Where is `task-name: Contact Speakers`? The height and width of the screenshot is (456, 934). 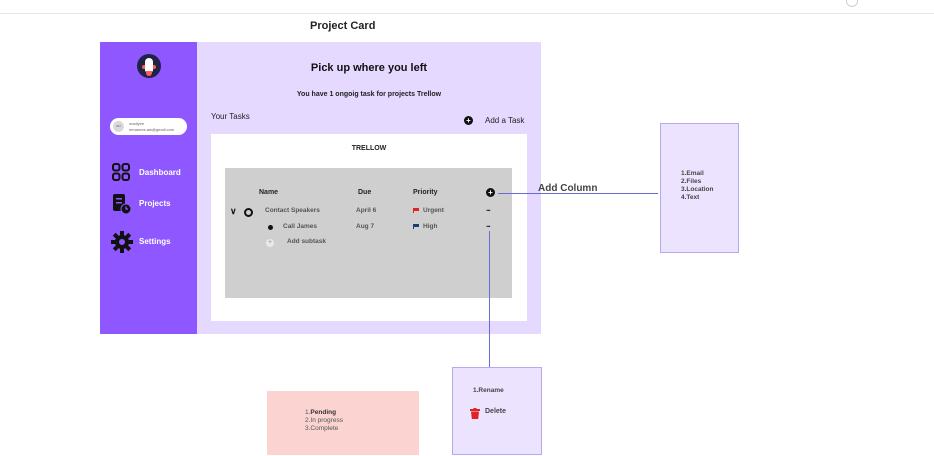
task-name: Contact Speakers is located at coordinates (292, 210).